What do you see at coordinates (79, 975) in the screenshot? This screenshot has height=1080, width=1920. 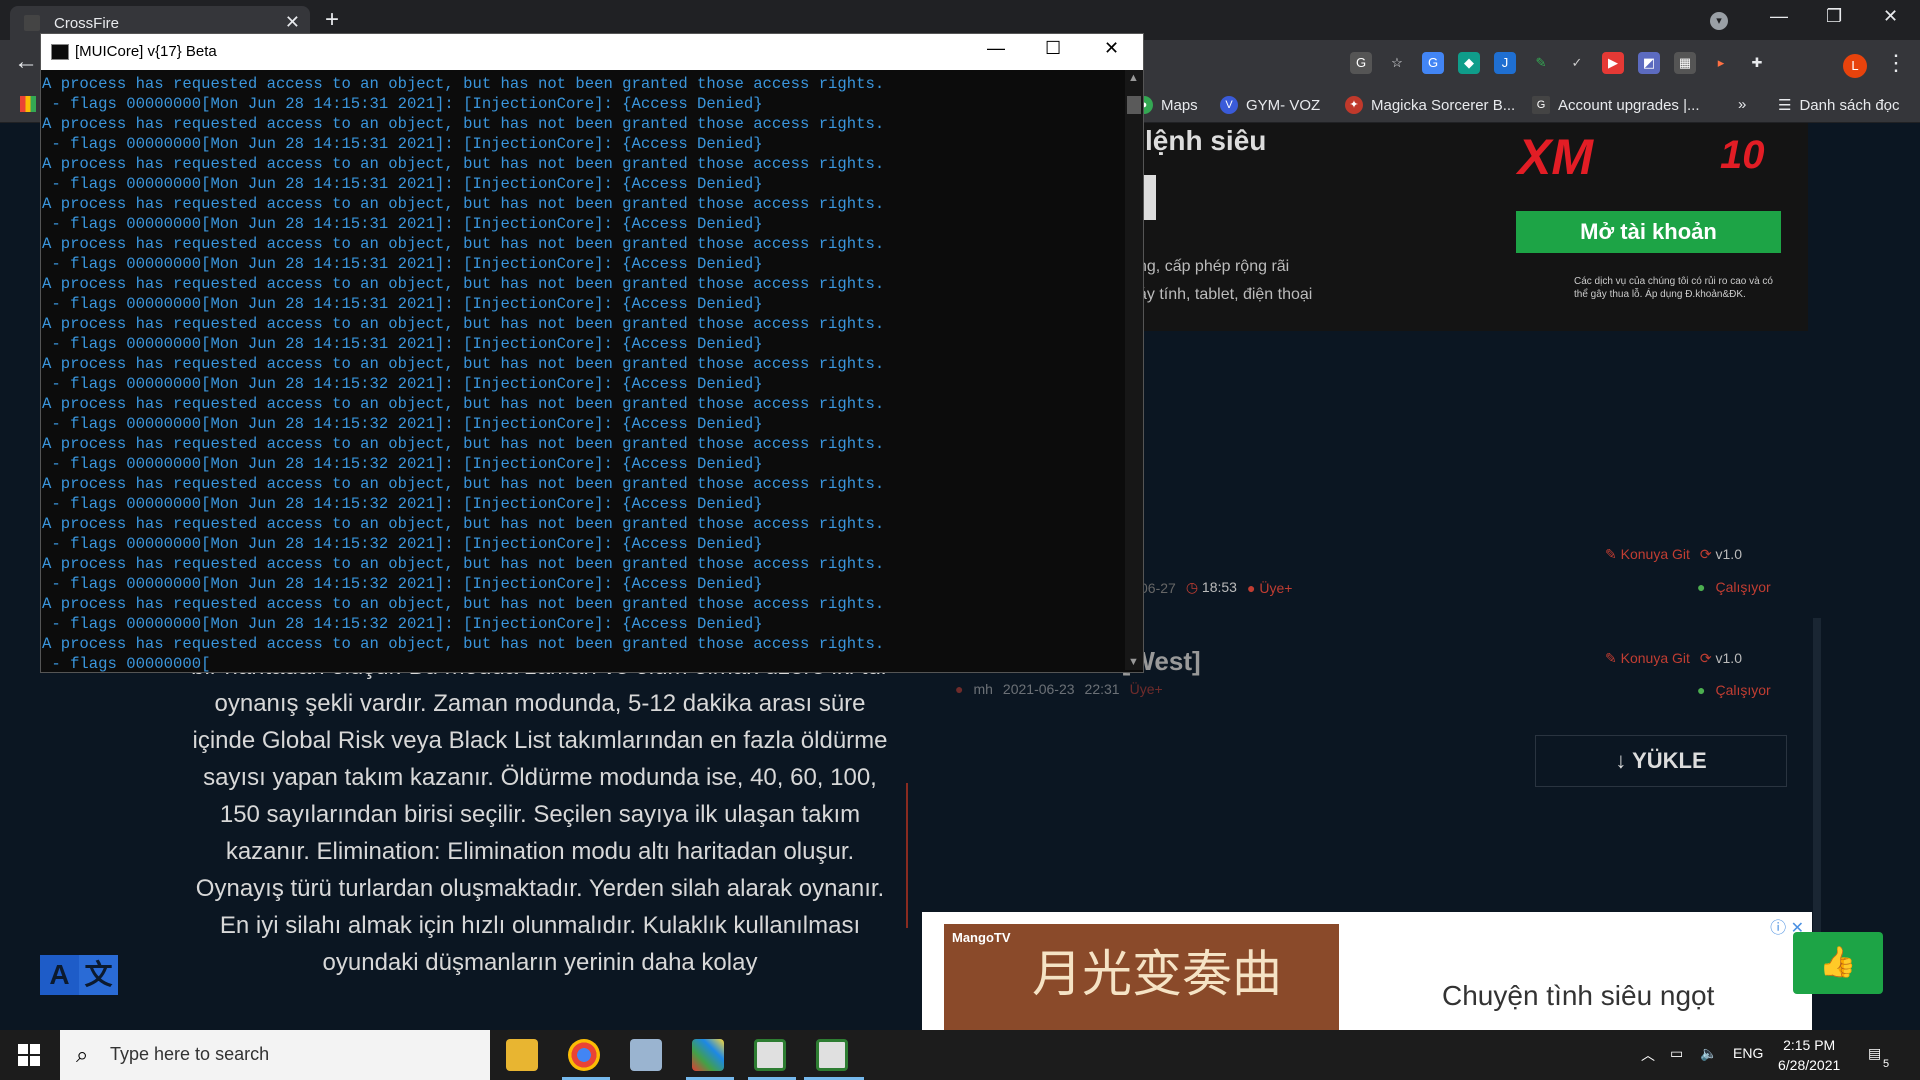 I see `translate-button: A 文` at bounding box center [79, 975].